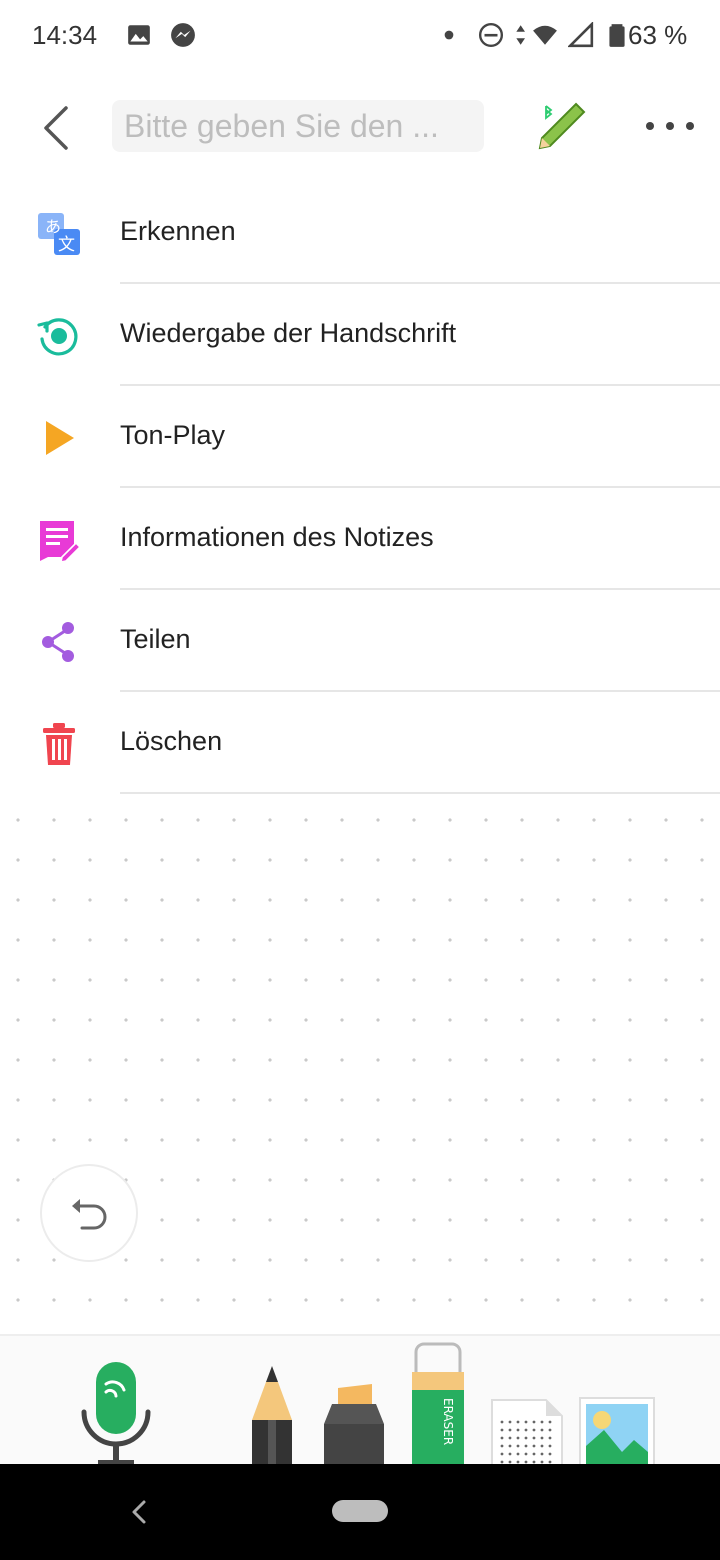  I want to click on svg-text: あ, so click(53, 226).